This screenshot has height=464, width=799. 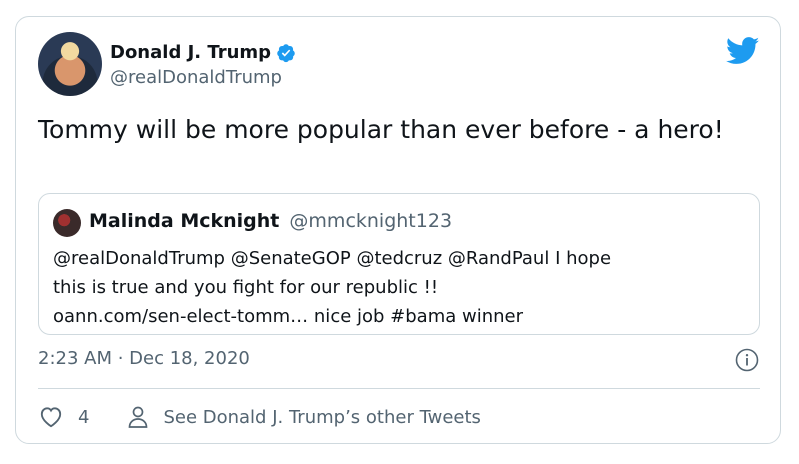 What do you see at coordinates (144, 358) in the screenshot?
I see `tweet-timestamp: 2:23 AM · Dec 18, 2020` at bounding box center [144, 358].